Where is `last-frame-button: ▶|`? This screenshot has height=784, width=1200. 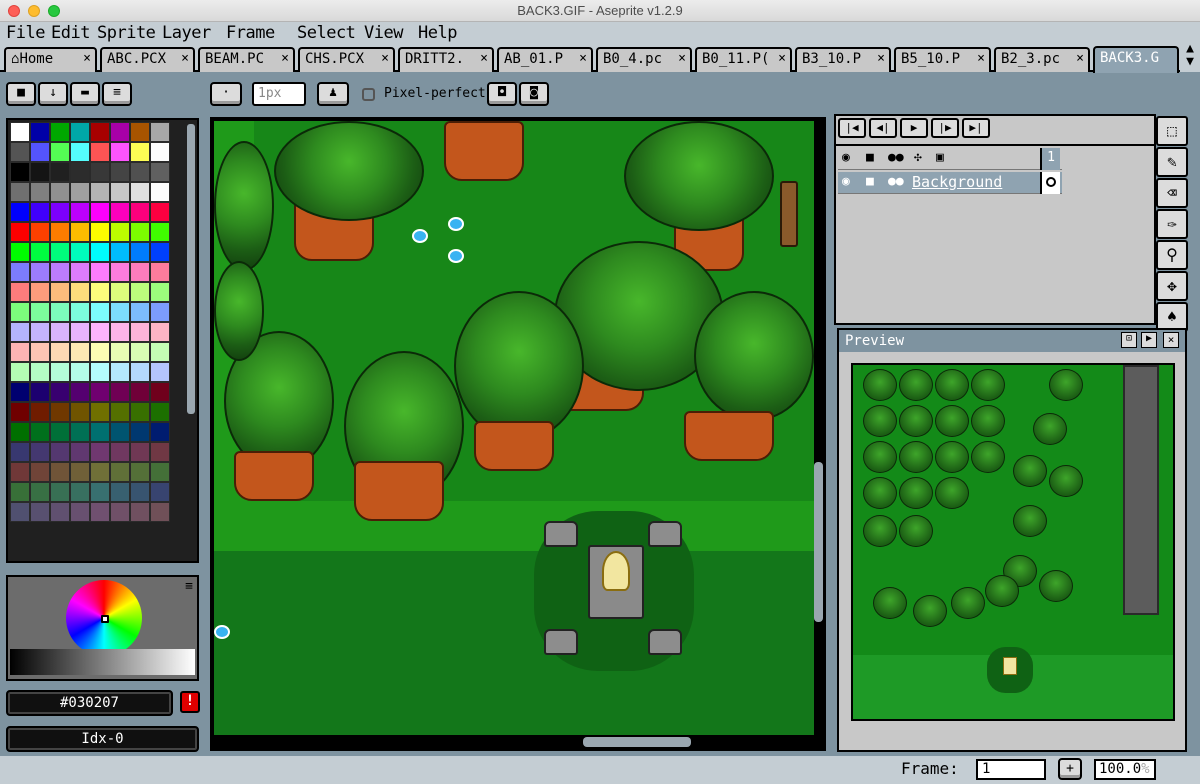 last-frame-button: ▶| is located at coordinates (976, 128).